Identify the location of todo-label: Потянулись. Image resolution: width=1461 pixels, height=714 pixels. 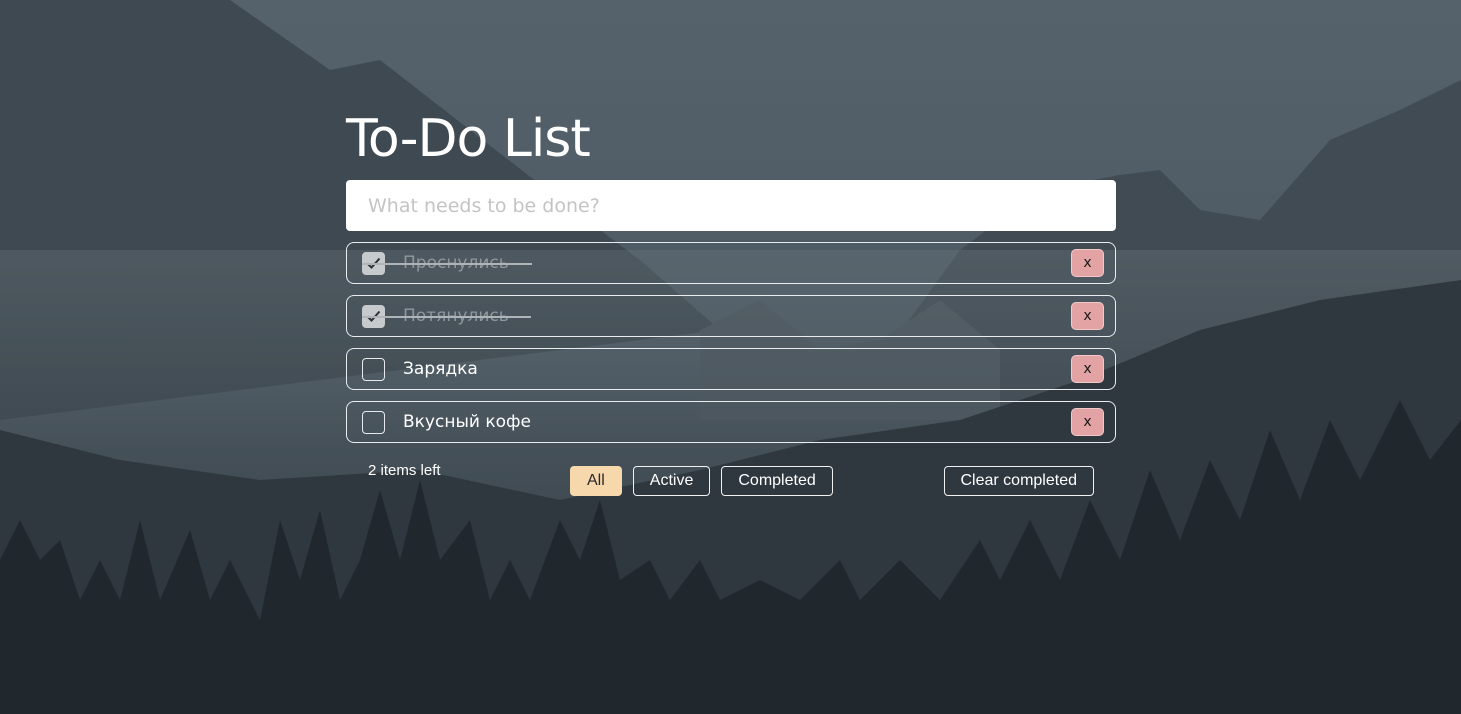
(456, 316).